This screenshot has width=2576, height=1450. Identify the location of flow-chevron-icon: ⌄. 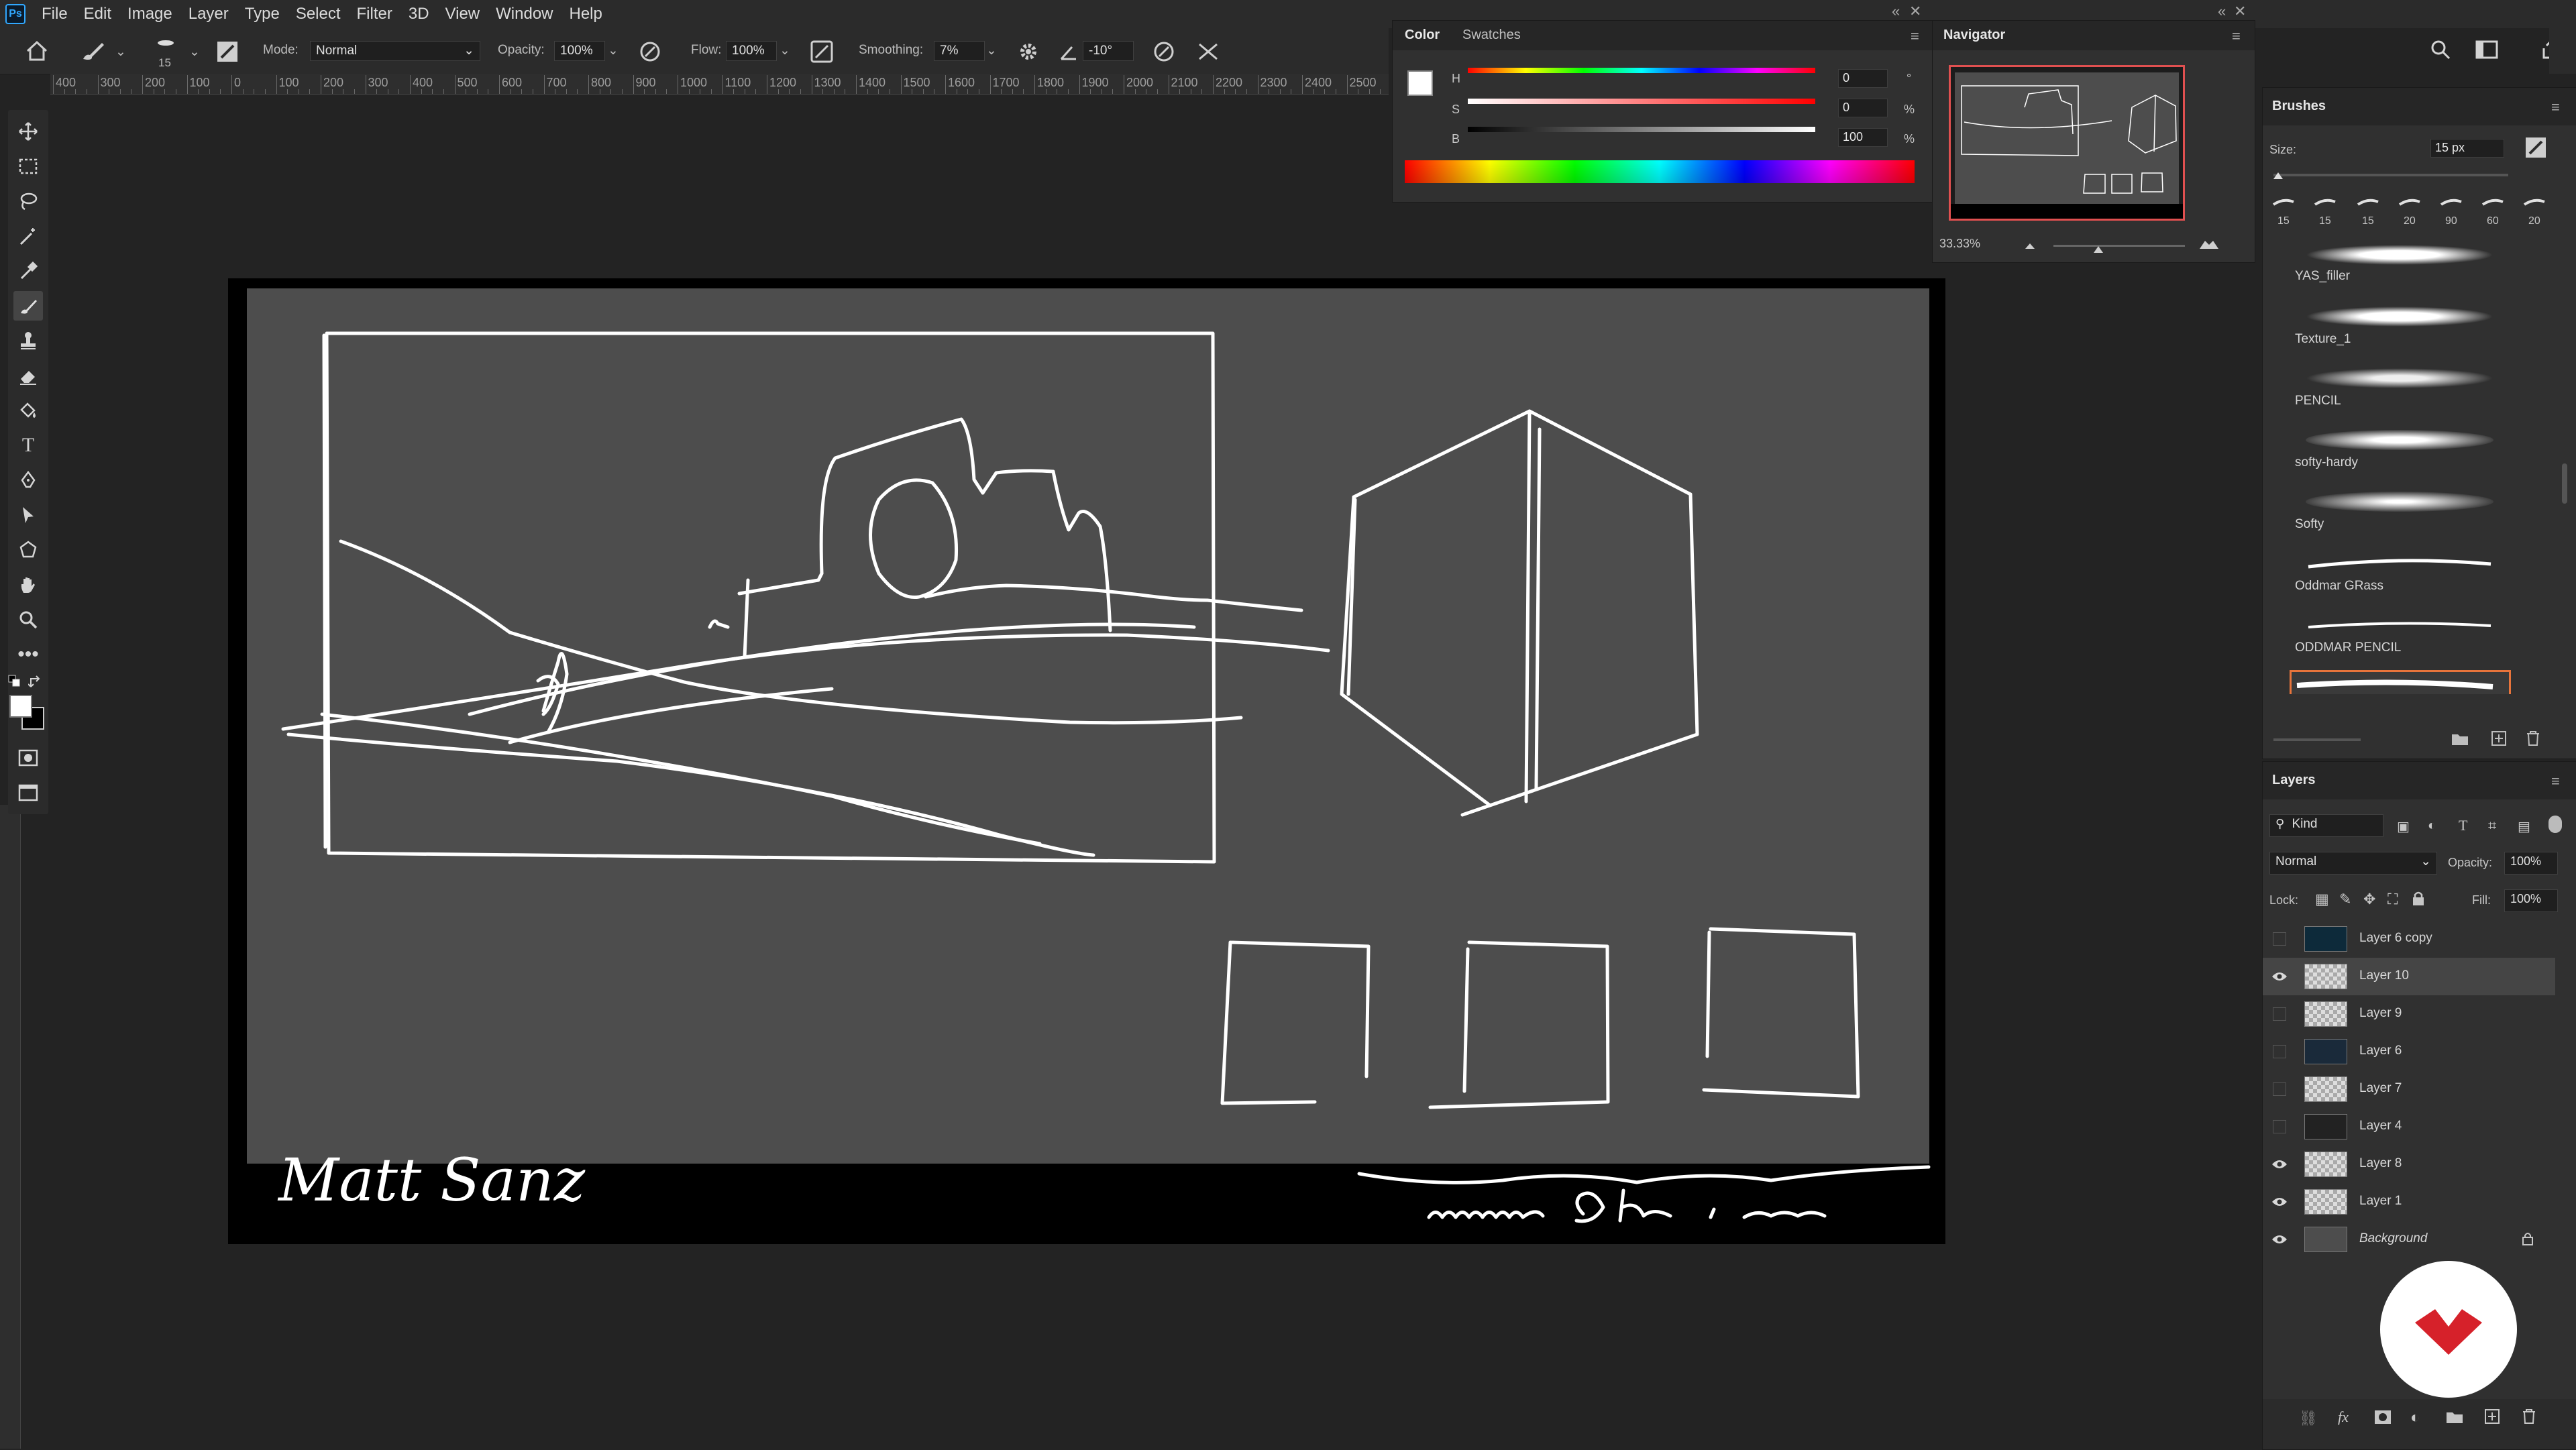
(785, 50).